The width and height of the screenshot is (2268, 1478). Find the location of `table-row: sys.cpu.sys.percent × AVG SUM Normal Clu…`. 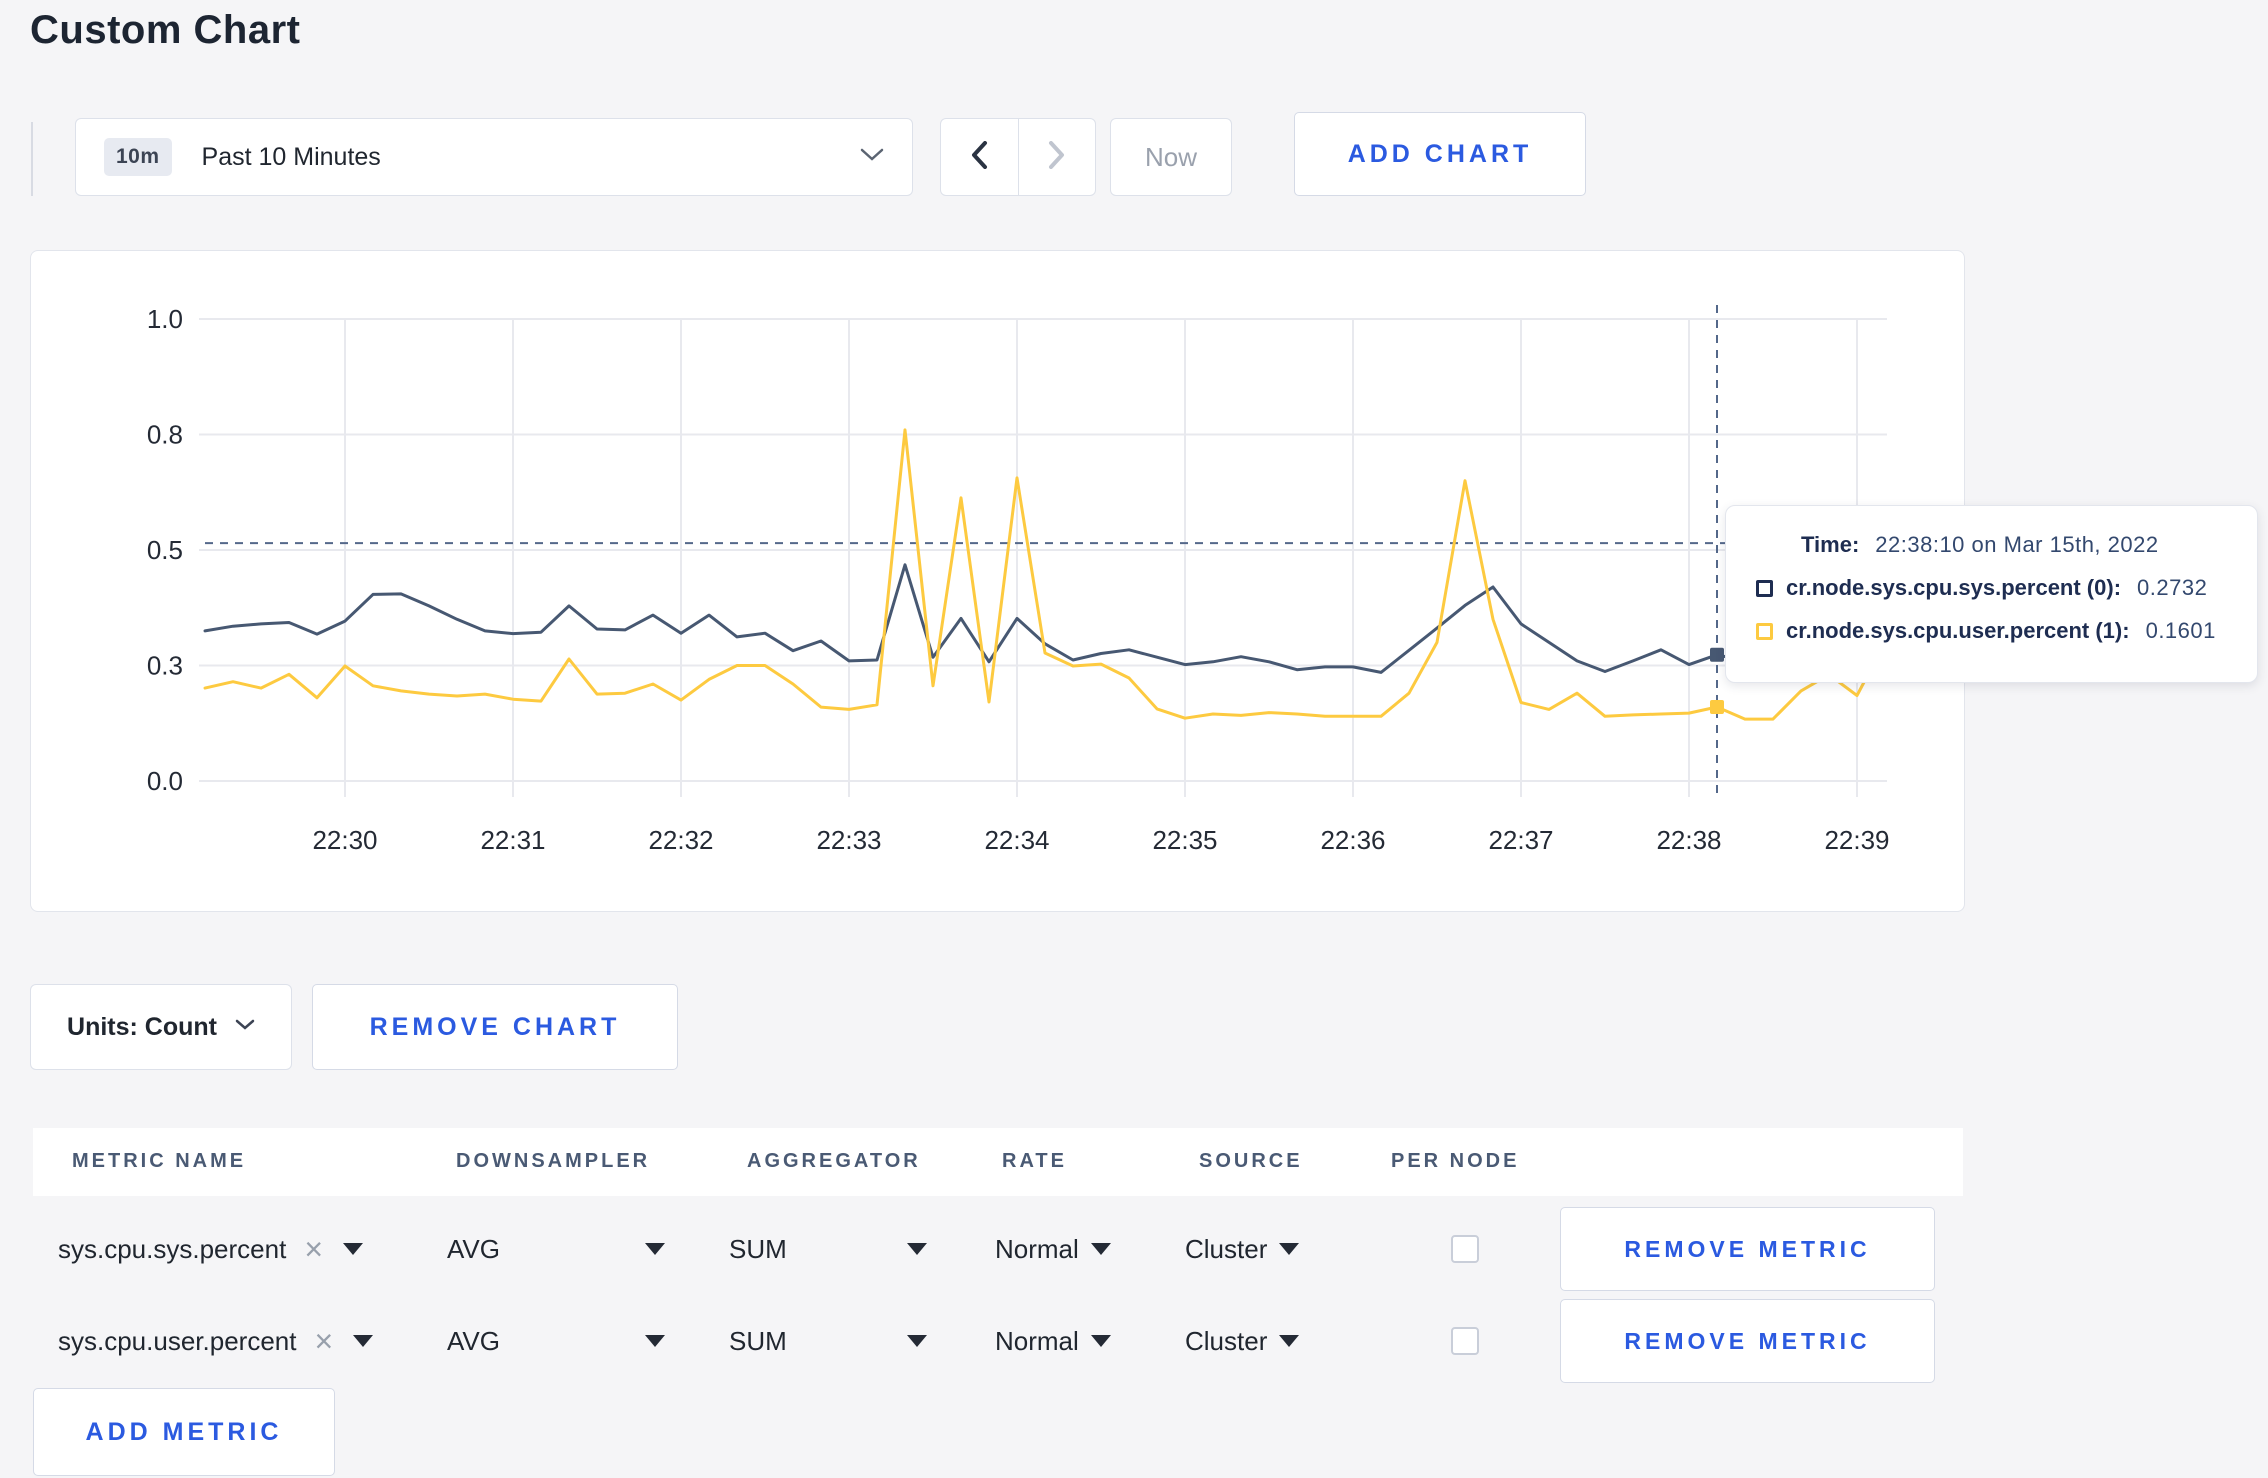

table-row: sys.cpu.sys.percent × AVG SUM Normal Clu… is located at coordinates (998, 1249).